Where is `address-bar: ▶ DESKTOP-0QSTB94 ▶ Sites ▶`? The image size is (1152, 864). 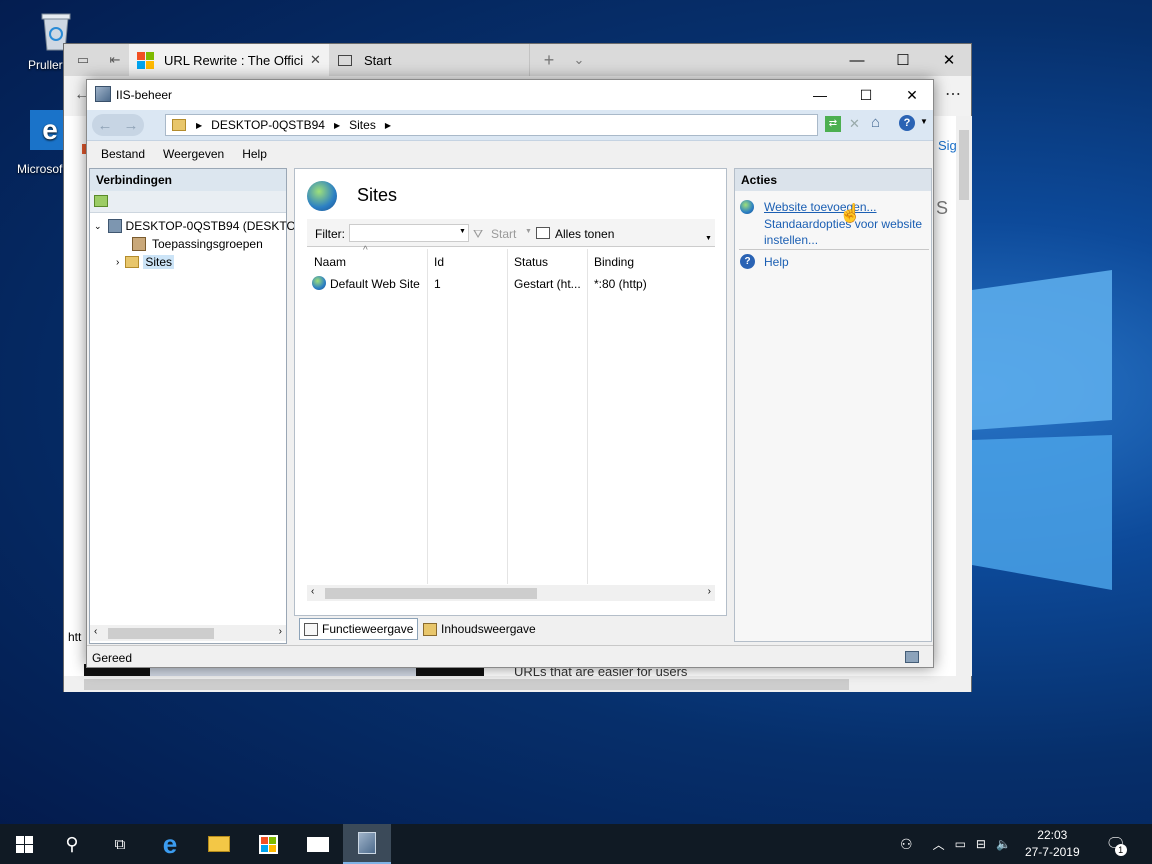 address-bar: ▶ DESKTOP-0QSTB94 ▶ Sites ▶ is located at coordinates (491, 125).